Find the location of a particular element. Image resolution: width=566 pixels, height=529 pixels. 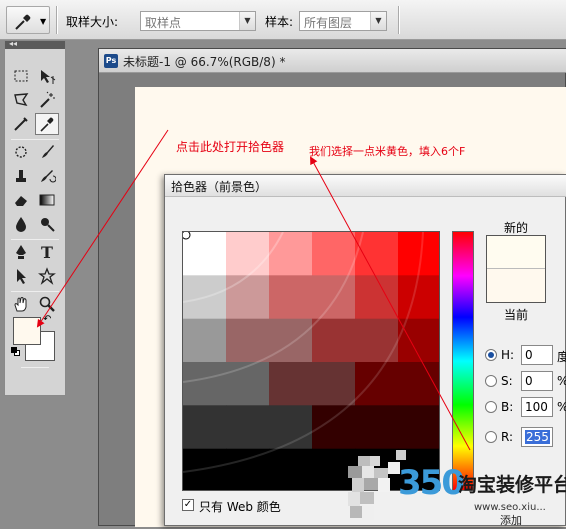

watermark-logo: 350 淘宝装修平台 www.seo.xiu... 添加 is located at coordinates (481, 494).